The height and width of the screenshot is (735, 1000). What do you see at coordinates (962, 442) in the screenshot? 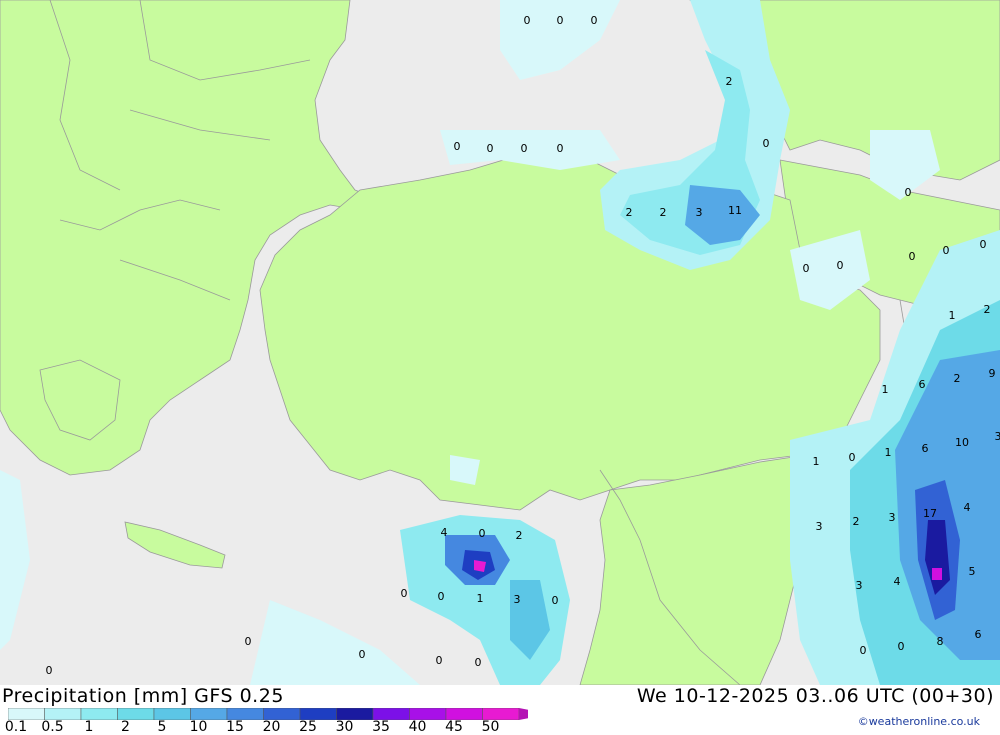
I see `map-value-label: 10` at bounding box center [962, 442].